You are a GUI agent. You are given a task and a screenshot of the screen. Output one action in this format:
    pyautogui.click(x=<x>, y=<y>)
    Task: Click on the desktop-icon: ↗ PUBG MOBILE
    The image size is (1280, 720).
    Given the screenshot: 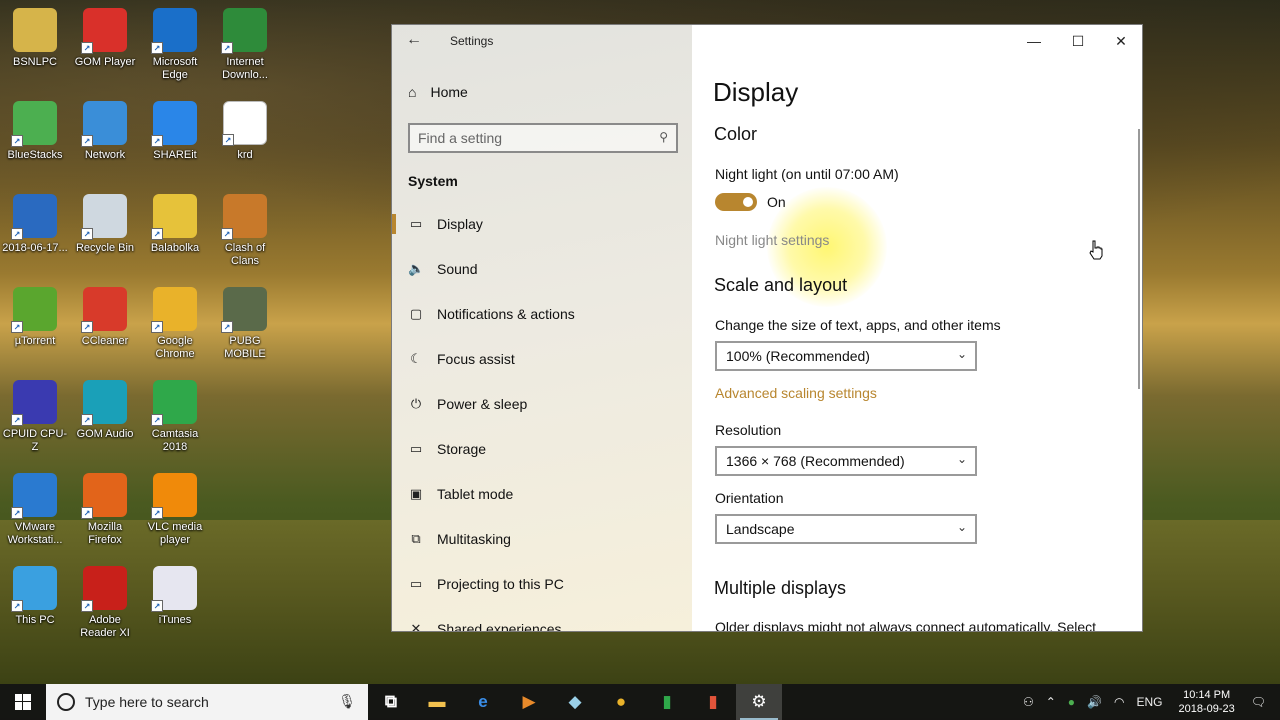 What is the action you would take?
    pyautogui.click(x=245, y=324)
    